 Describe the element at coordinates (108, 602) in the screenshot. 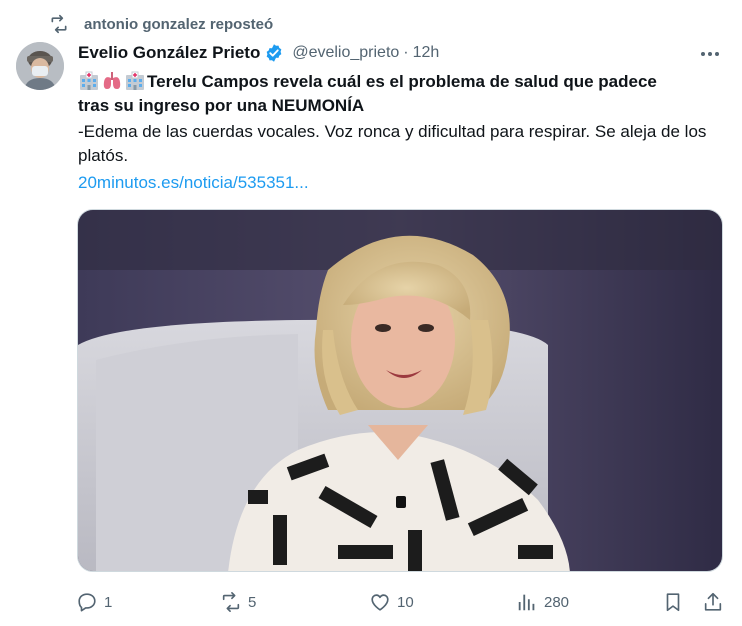

I see `reply-count: 1` at that location.